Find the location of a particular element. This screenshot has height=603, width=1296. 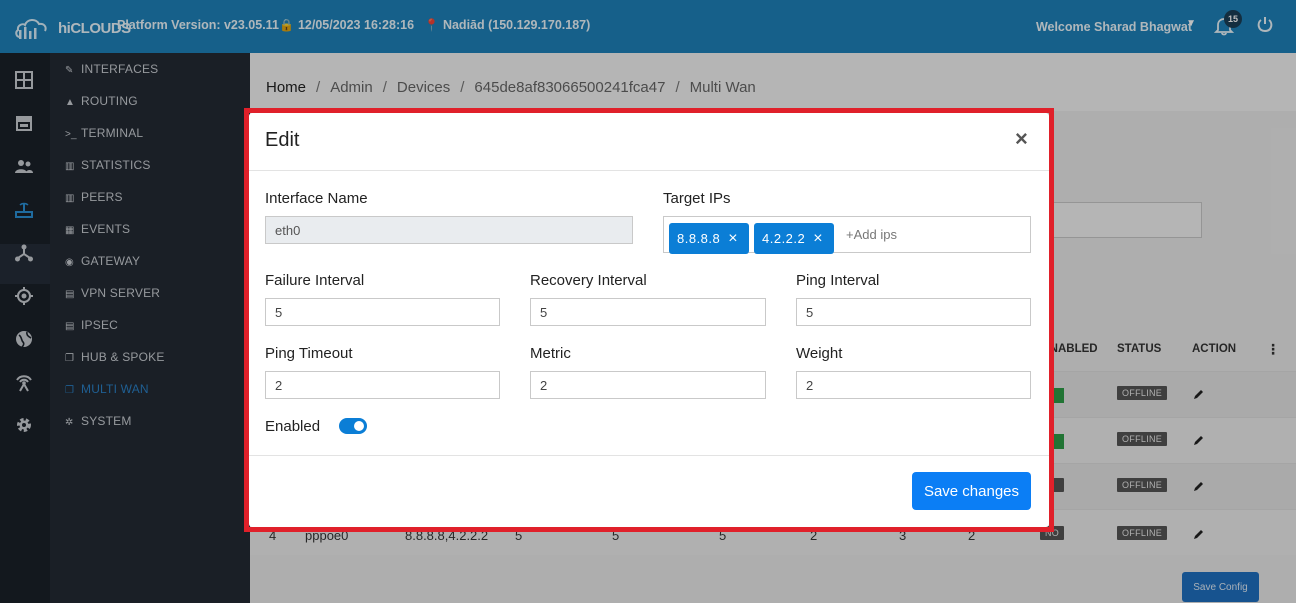

toggle-knob is located at coordinates (359, 426).